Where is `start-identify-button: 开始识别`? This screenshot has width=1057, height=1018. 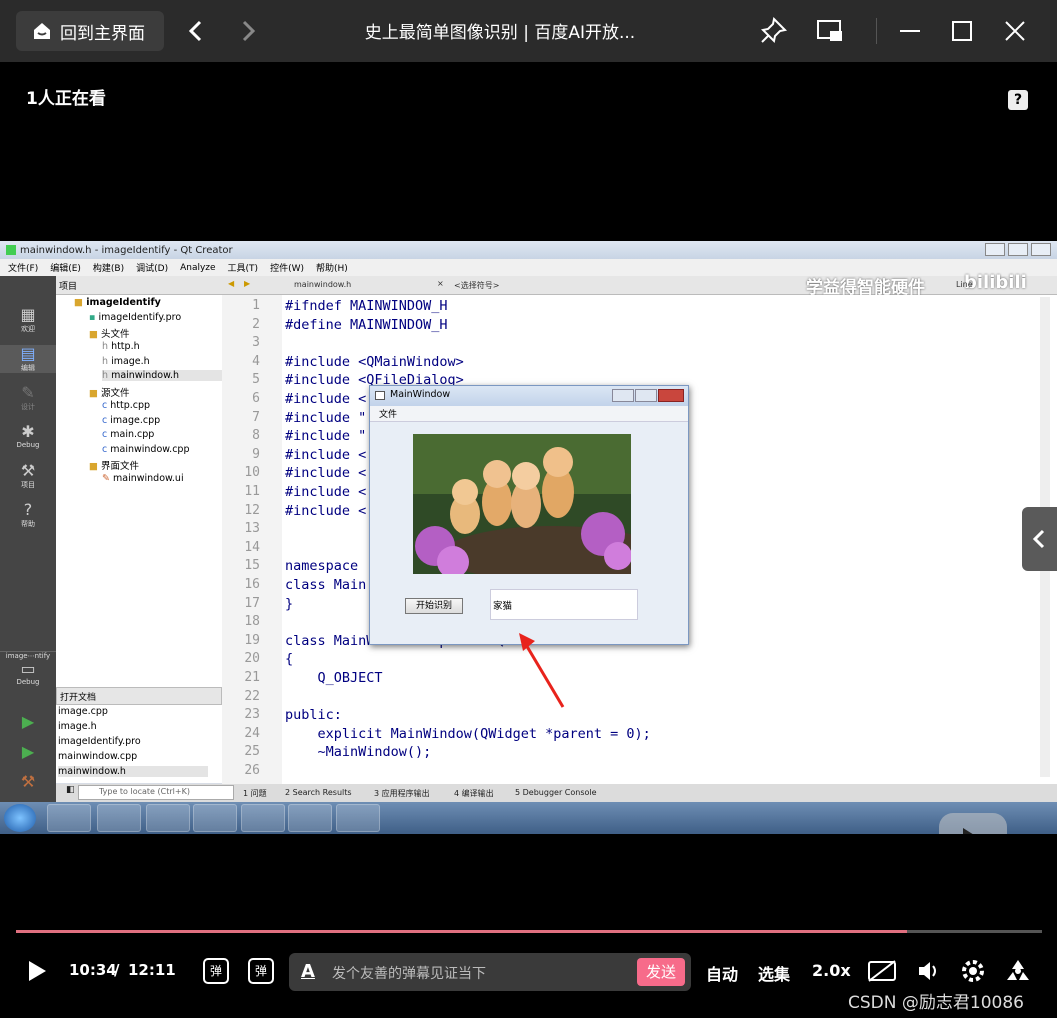 start-identify-button: 开始识别 is located at coordinates (434, 606).